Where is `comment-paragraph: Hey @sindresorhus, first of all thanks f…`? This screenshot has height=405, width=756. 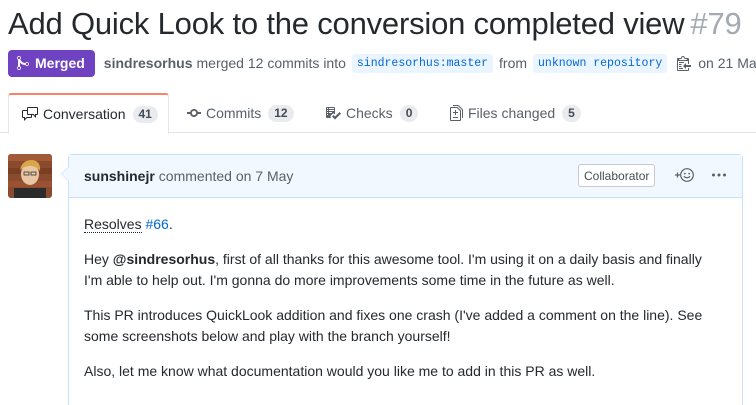 comment-paragraph: Hey @sindresorhus, first of all thanks f… is located at coordinates (405, 270).